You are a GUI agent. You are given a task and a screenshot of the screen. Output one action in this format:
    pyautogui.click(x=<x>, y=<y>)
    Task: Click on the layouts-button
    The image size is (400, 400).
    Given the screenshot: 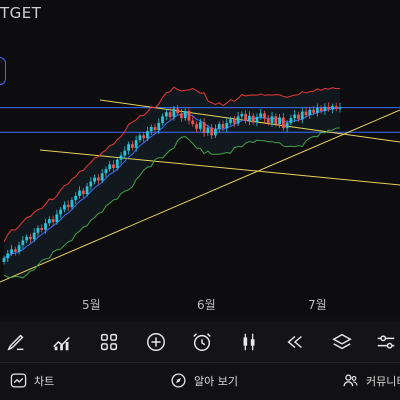 What is the action you would take?
    pyautogui.click(x=109, y=342)
    